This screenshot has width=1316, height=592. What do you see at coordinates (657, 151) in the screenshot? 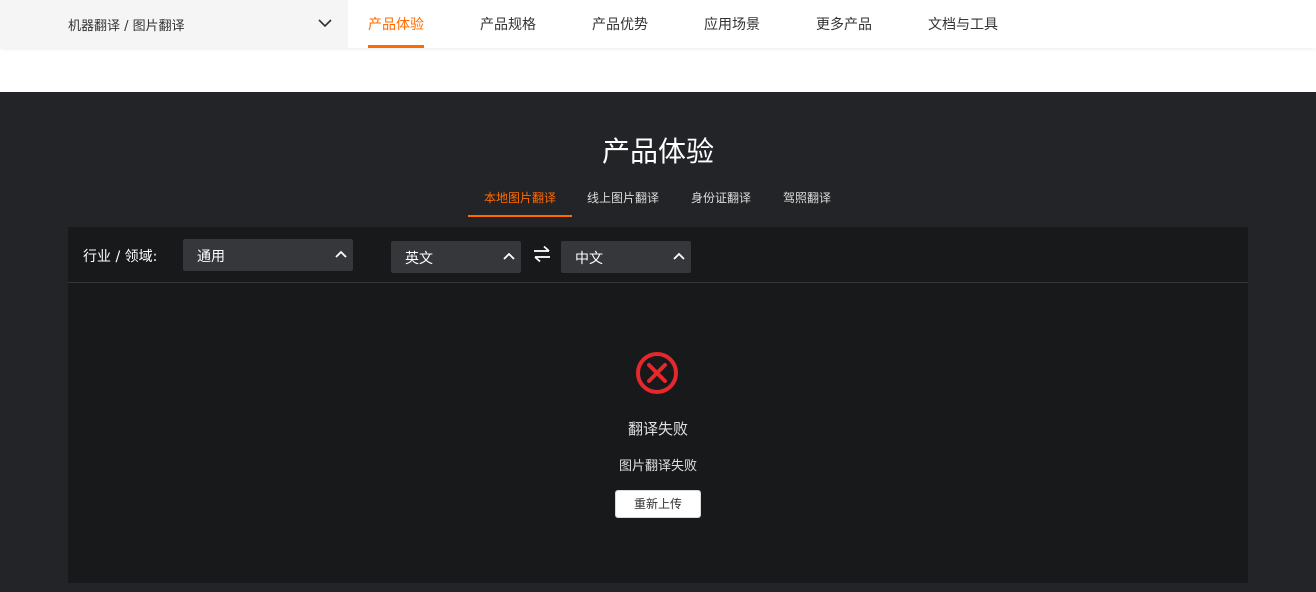
I see `section-title: 产品体验` at bounding box center [657, 151].